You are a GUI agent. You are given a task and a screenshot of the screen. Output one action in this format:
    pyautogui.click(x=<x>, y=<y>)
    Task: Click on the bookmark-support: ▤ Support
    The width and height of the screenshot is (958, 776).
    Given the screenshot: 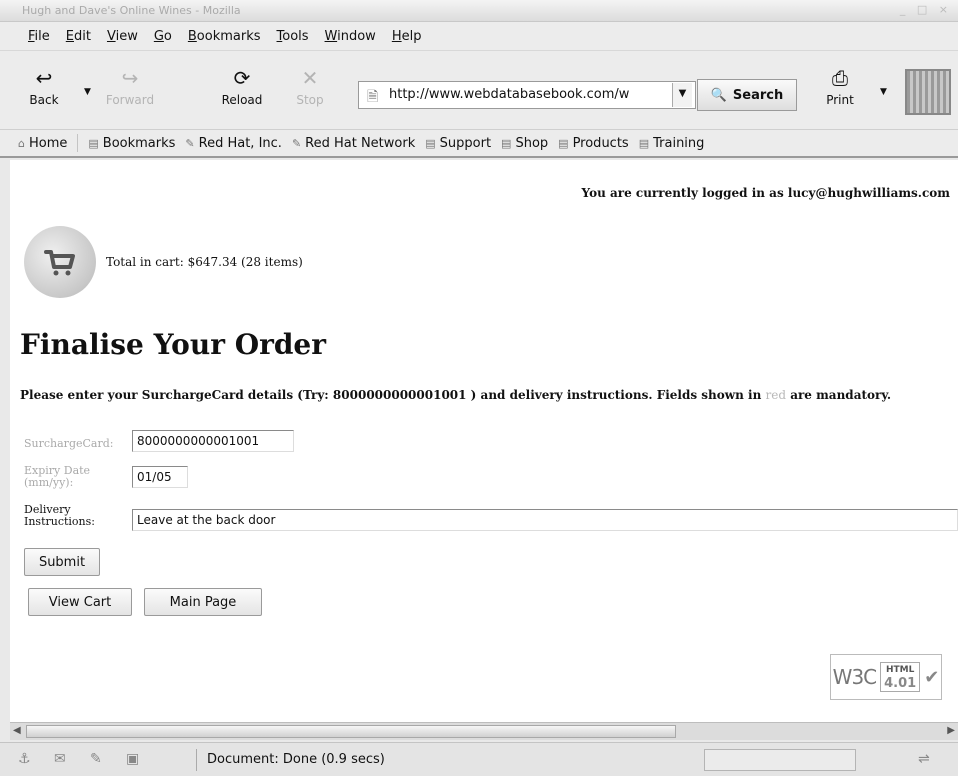 What is the action you would take?
    pyautogui.click(x=458, y=143)
    